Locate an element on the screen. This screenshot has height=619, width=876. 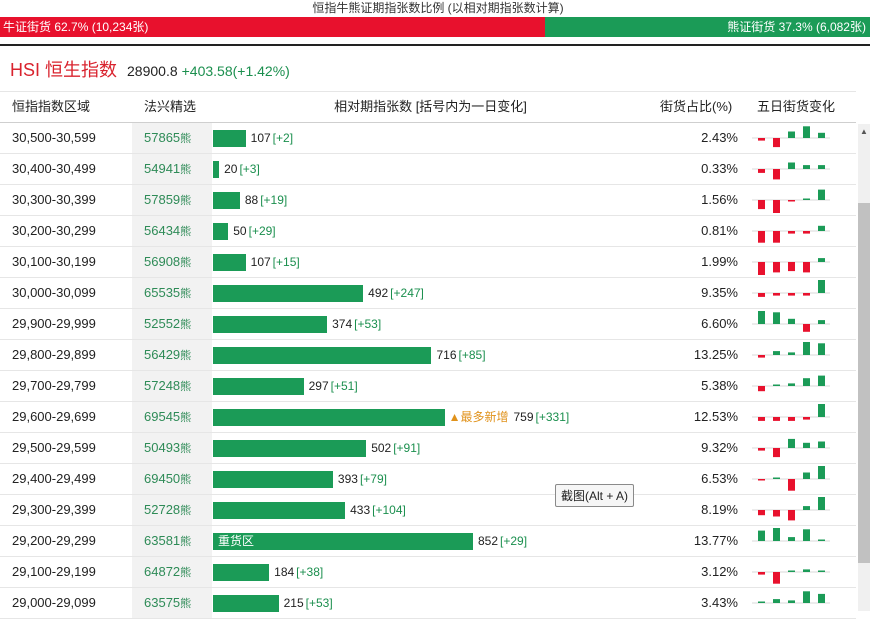
code-link: 57859熊 is located at coordinates (172, 200).